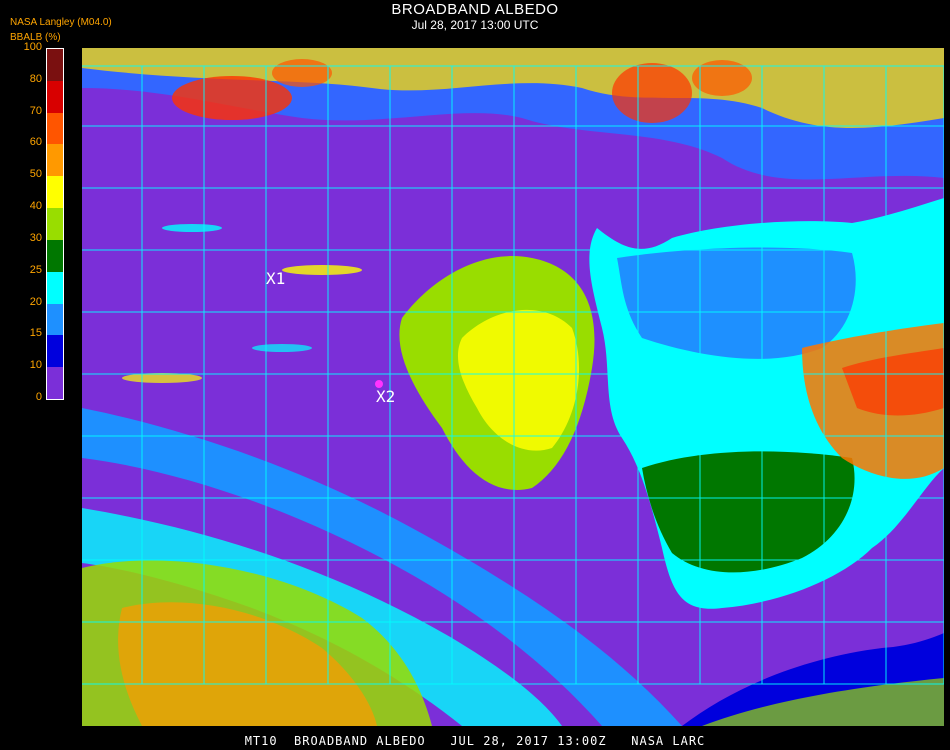 This screenshot has height=750, width=950. Describe the element at coordinates (35, 301) in the screenshot. I see `legend-tick-label: 20` at that location.